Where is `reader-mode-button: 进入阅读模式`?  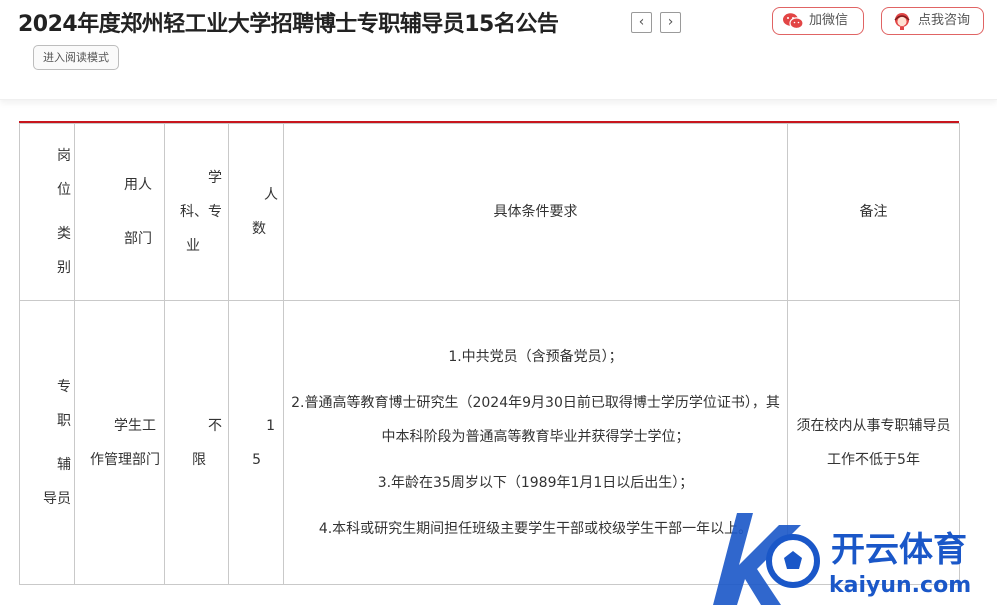 reader-mode-button: 进入阅读模式 is located at coordinates (76, 57).